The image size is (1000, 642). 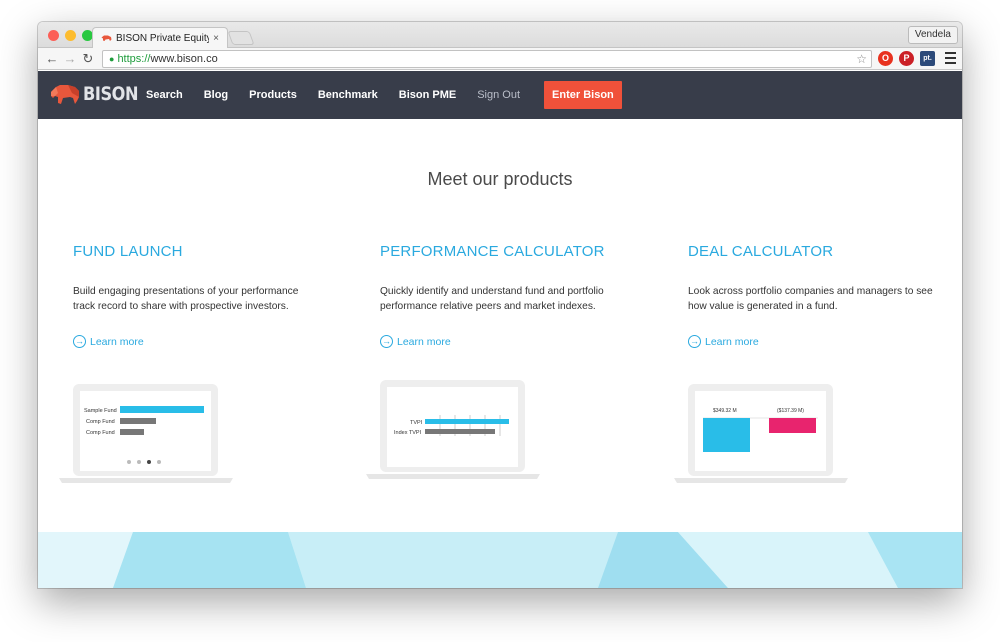 What do you see at coordinates (487, 59) in the screenshot?
I see `address-bar: ● https://www.bison.co ☆` at bounding box center [487, 59].